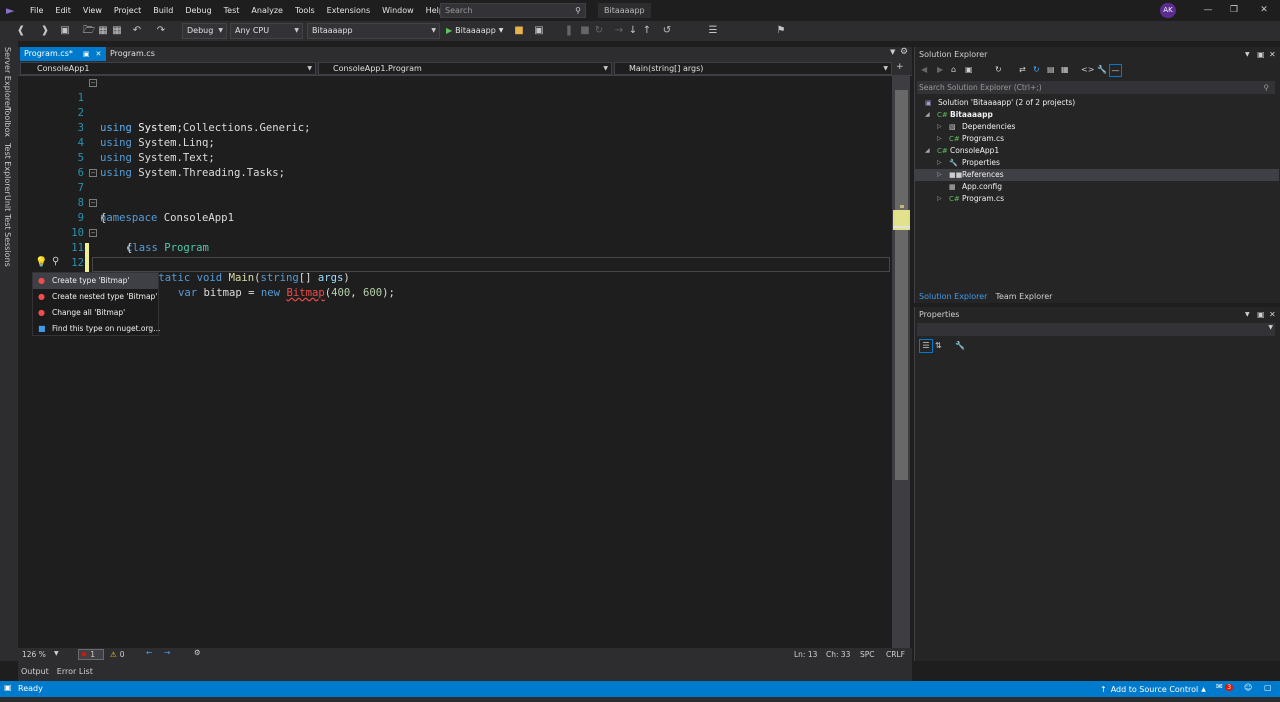  I want to click on menu-view: View, so click(92, 10).